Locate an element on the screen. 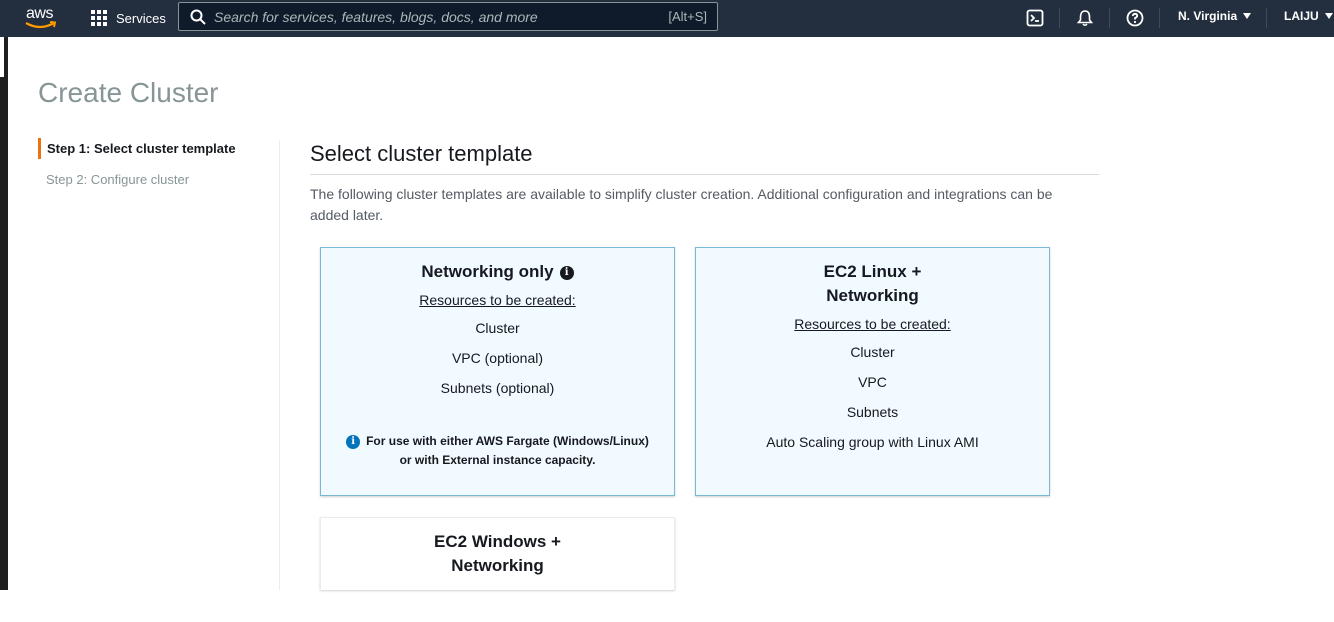  help-button is located at coordinates (1135, 18).